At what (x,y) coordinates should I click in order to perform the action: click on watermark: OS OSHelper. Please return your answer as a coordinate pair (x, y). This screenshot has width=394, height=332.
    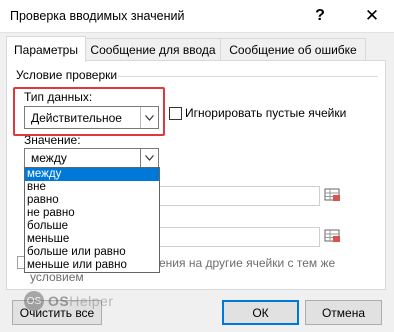
    Looking at the image, I should click on (79, 301).